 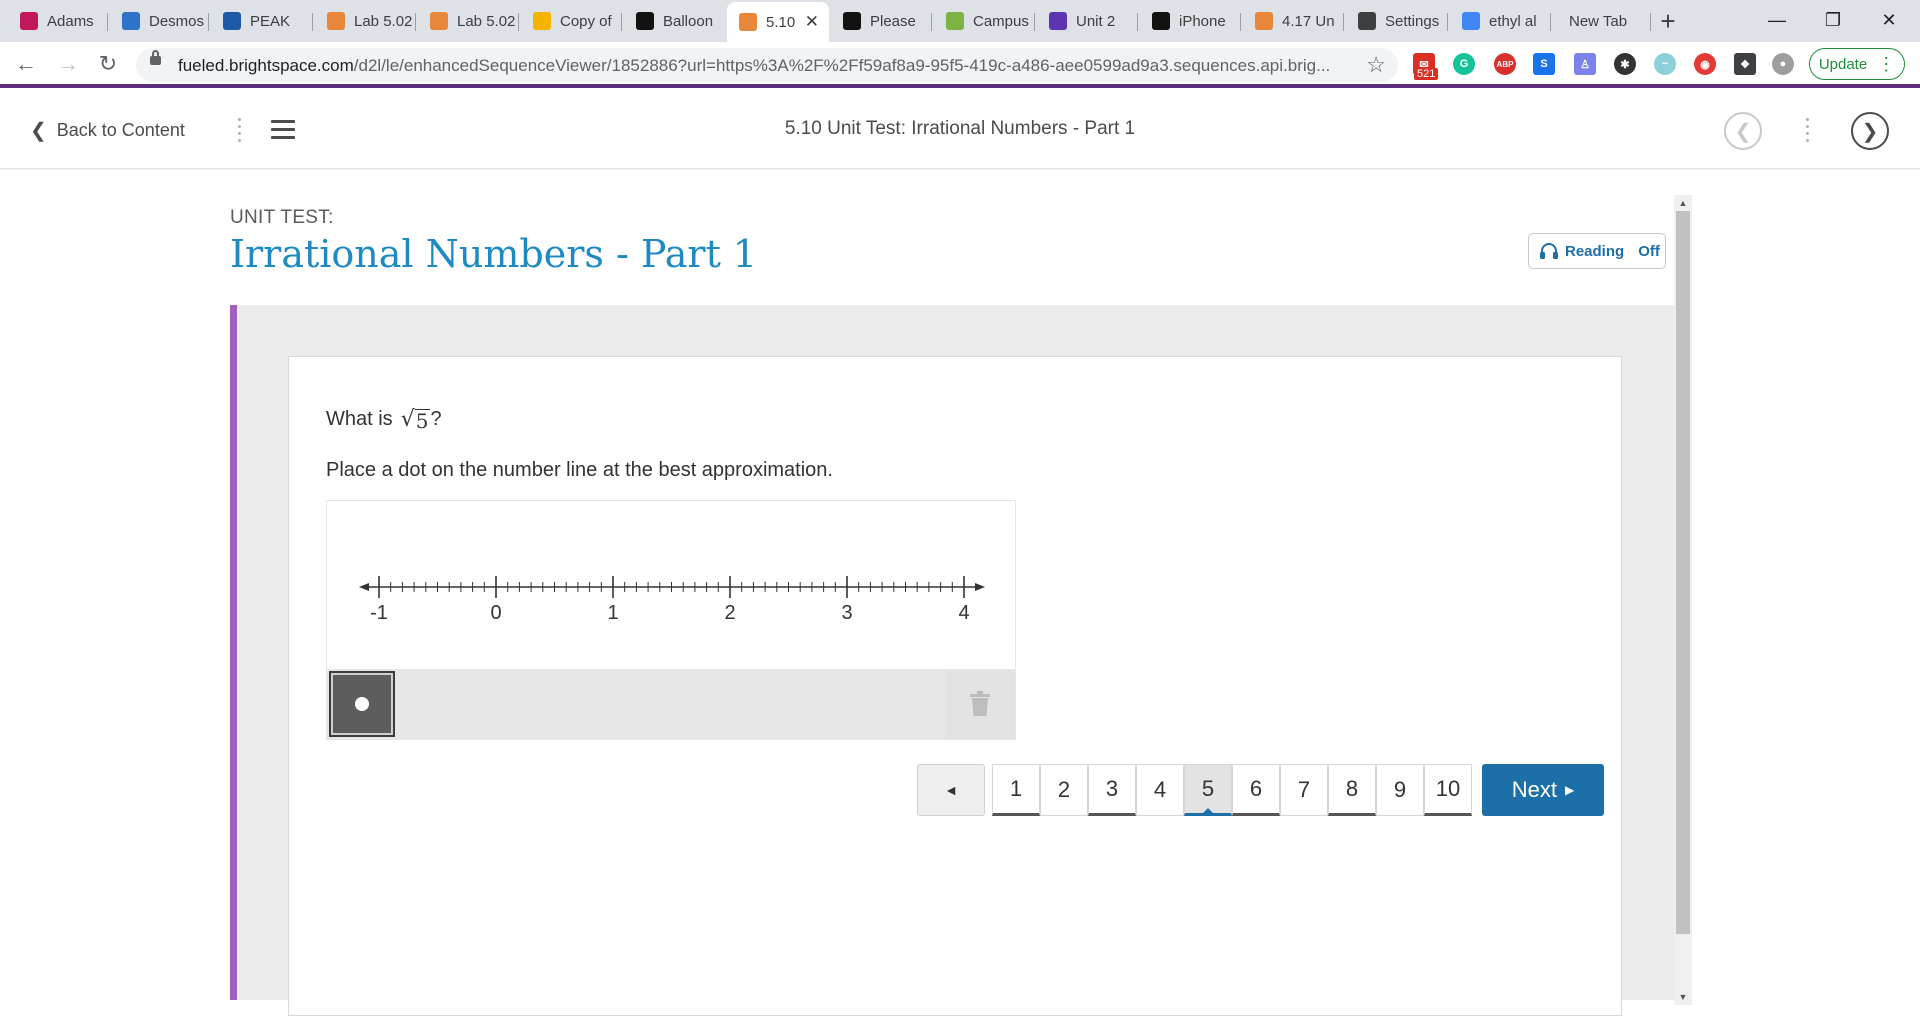 What do you see at coordinates (1807, 130) in the screenshot?
I see `divider-dots` at bounding box center [1807, 130].